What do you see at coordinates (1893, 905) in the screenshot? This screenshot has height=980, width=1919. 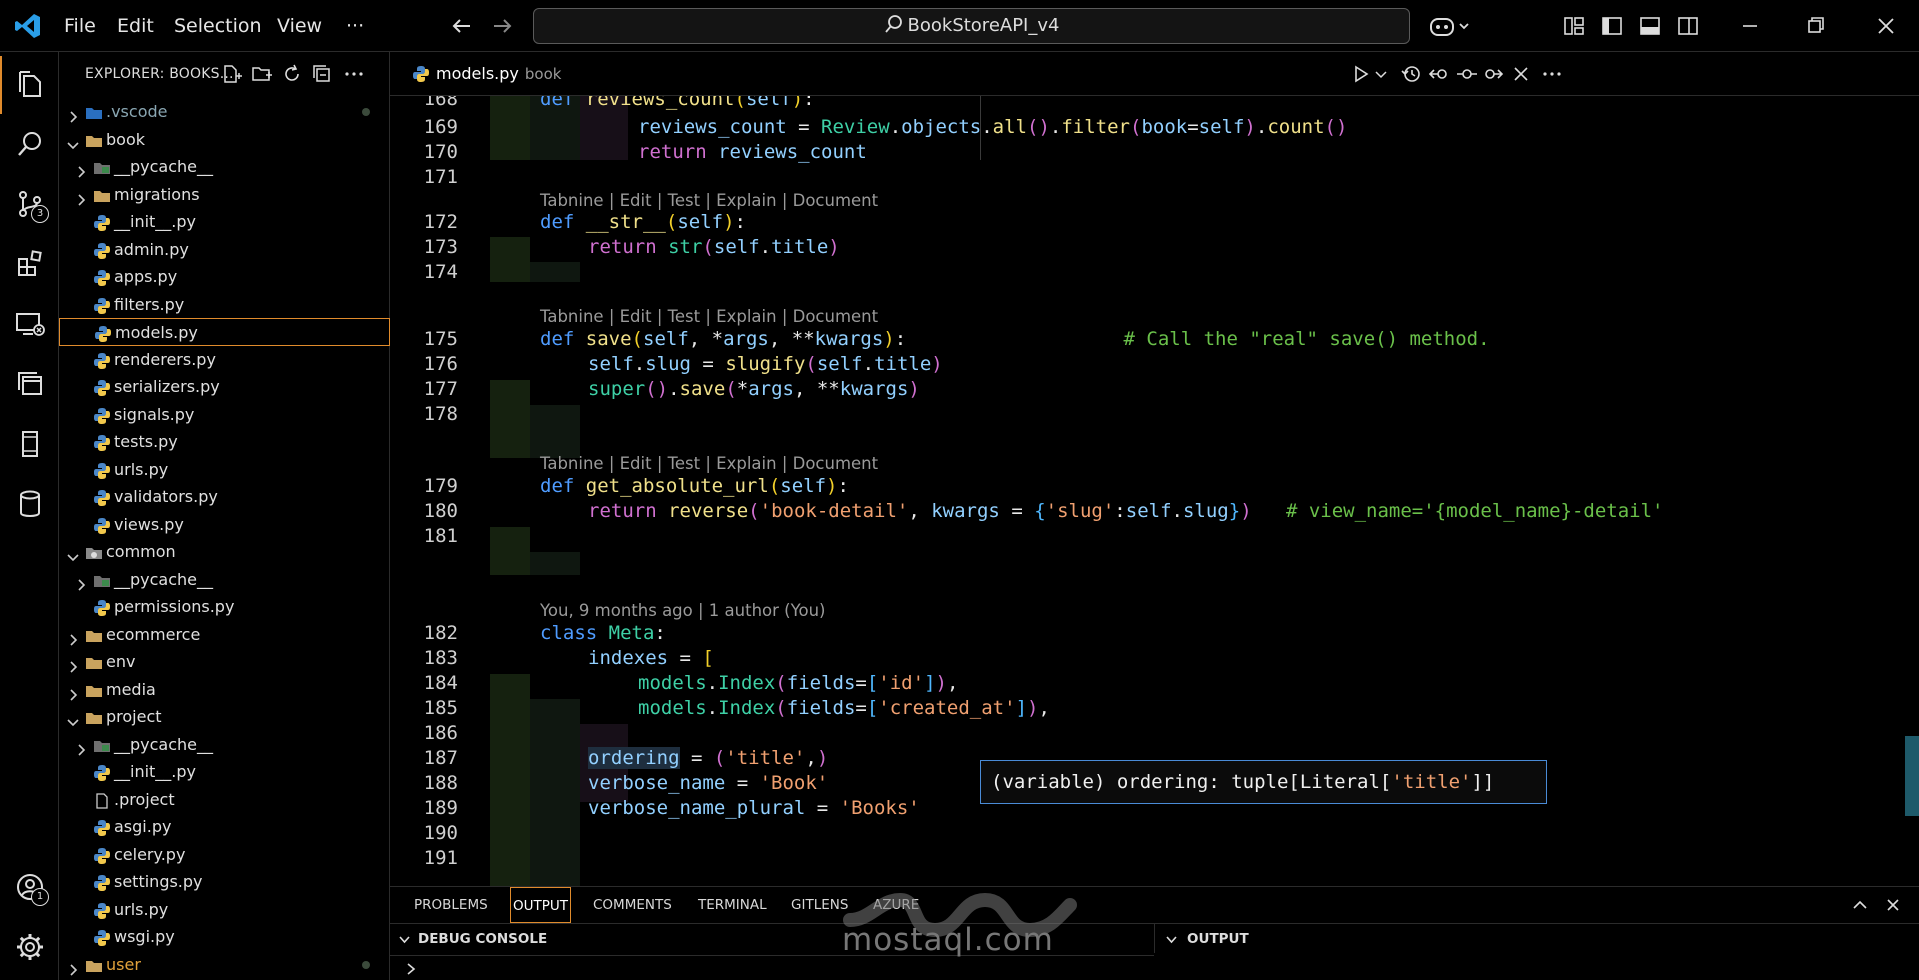 I see `close-panel-icon` at bounding box center [1893, 905].